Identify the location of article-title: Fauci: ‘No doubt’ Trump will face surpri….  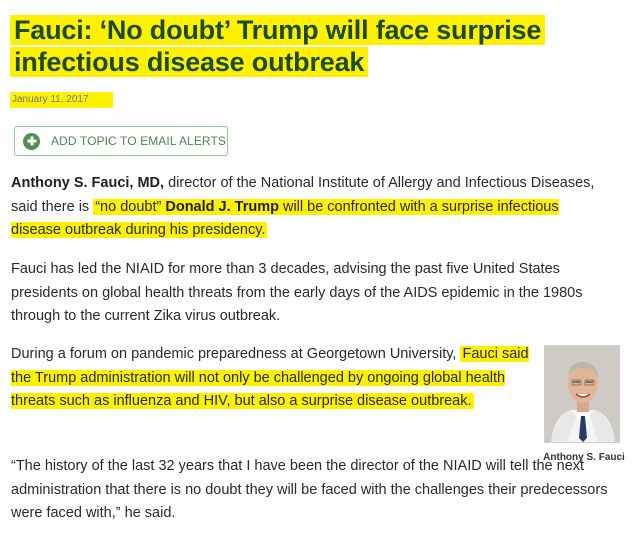
(315, 46).